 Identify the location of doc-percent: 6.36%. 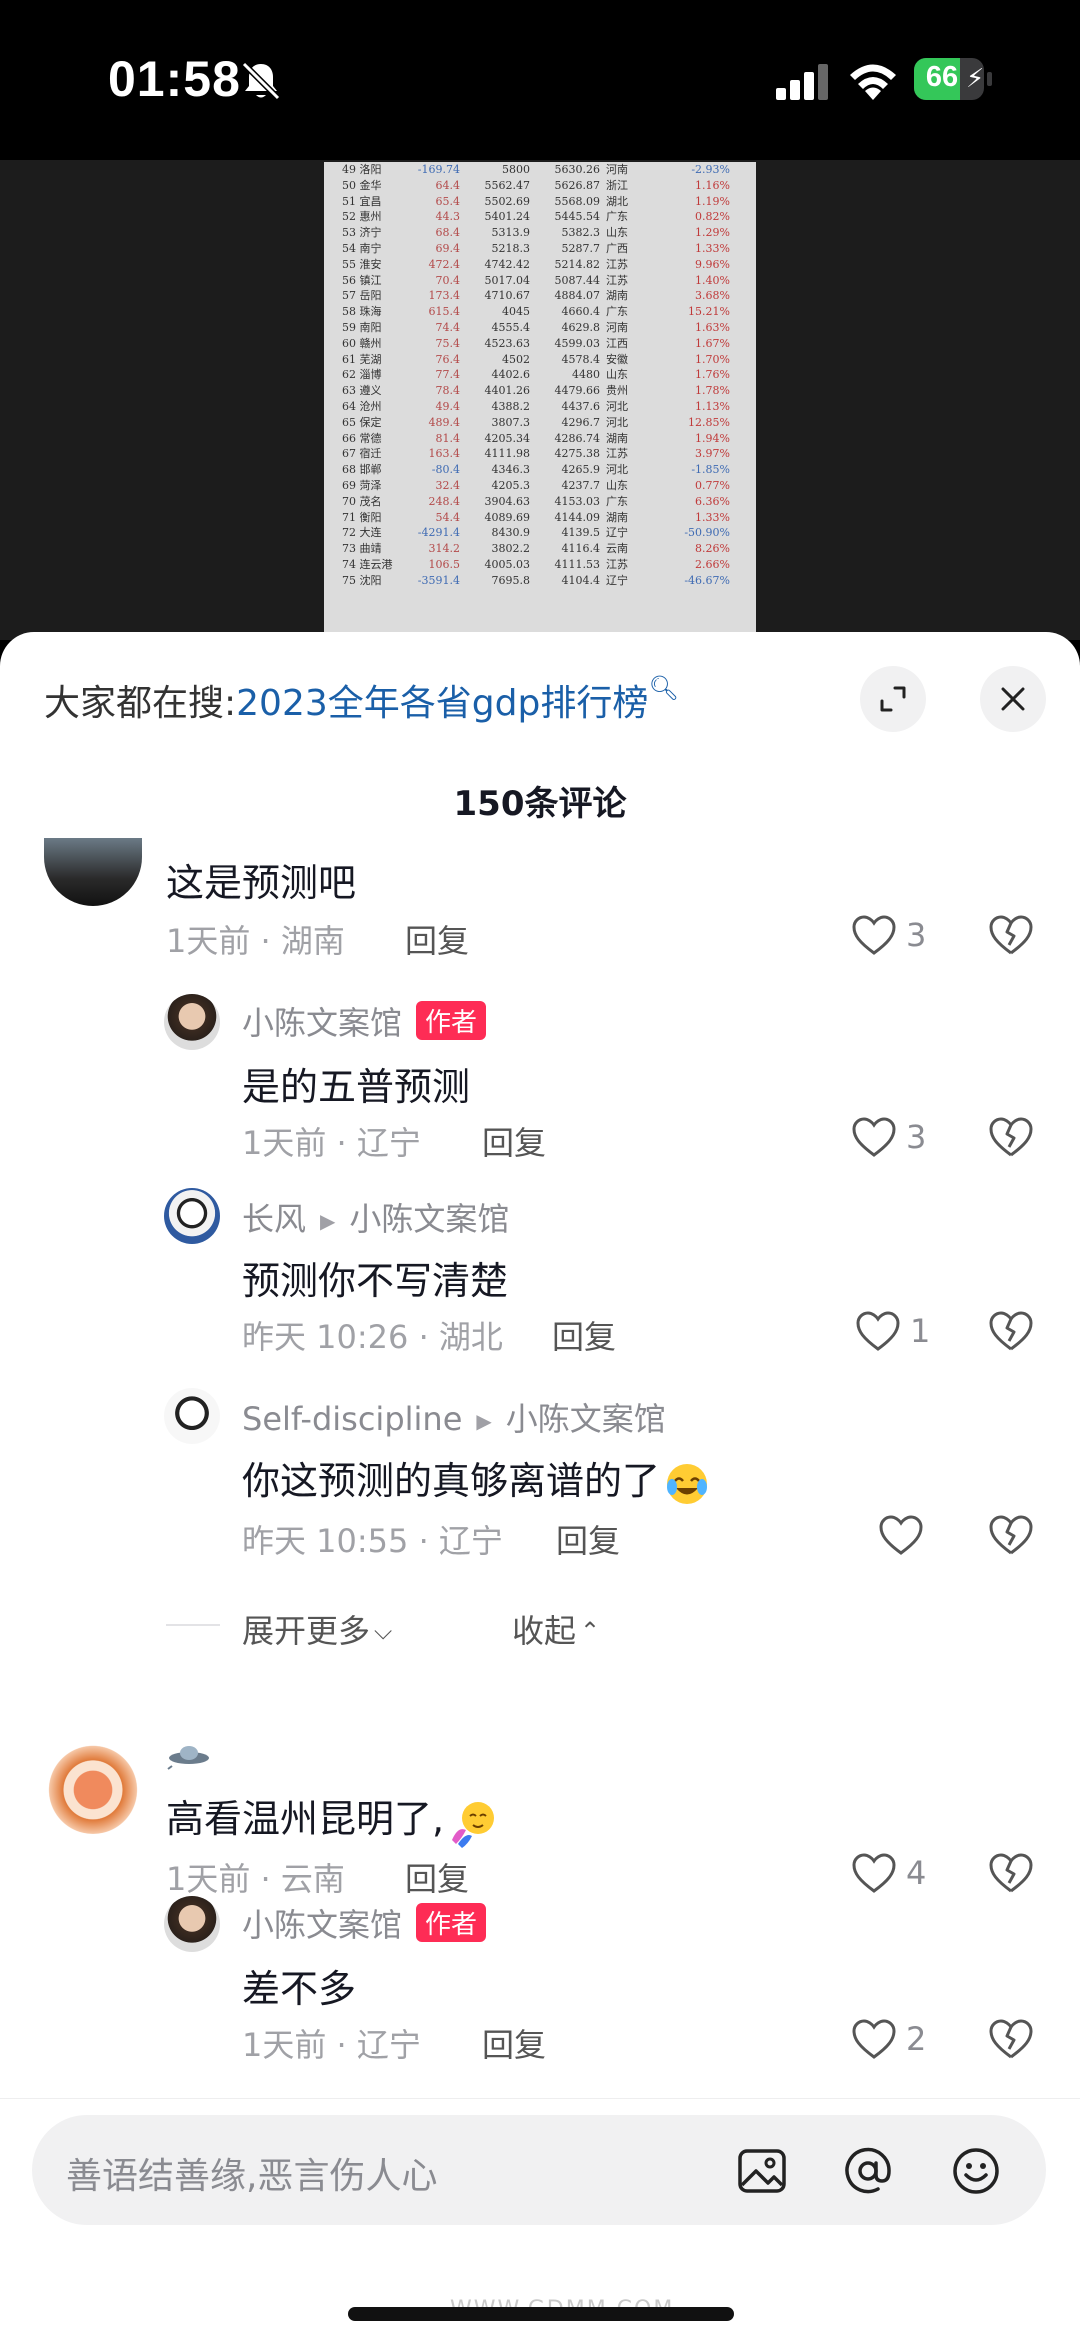
(712, 501).